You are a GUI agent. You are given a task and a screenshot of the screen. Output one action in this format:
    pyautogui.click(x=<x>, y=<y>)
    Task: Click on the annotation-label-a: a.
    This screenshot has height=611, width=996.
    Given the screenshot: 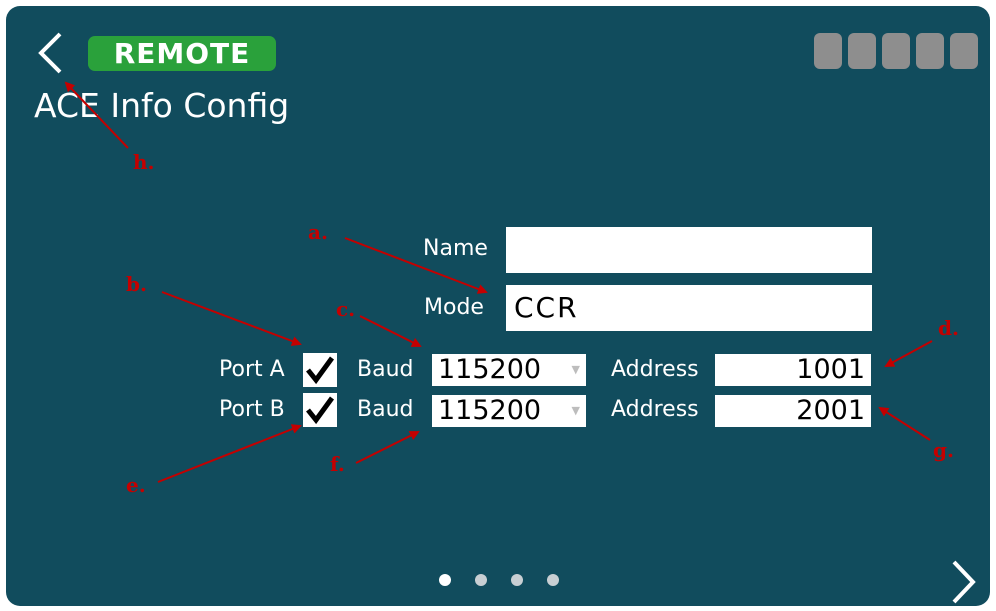 What is the action you would take?
    pyautogui.click(x=318, y=232)
    